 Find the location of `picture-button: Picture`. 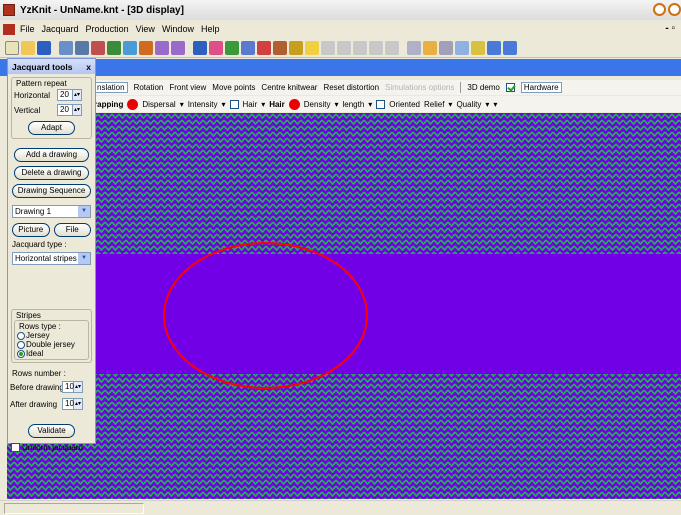

picture-button: Picture is located at coordinates (31, 230).